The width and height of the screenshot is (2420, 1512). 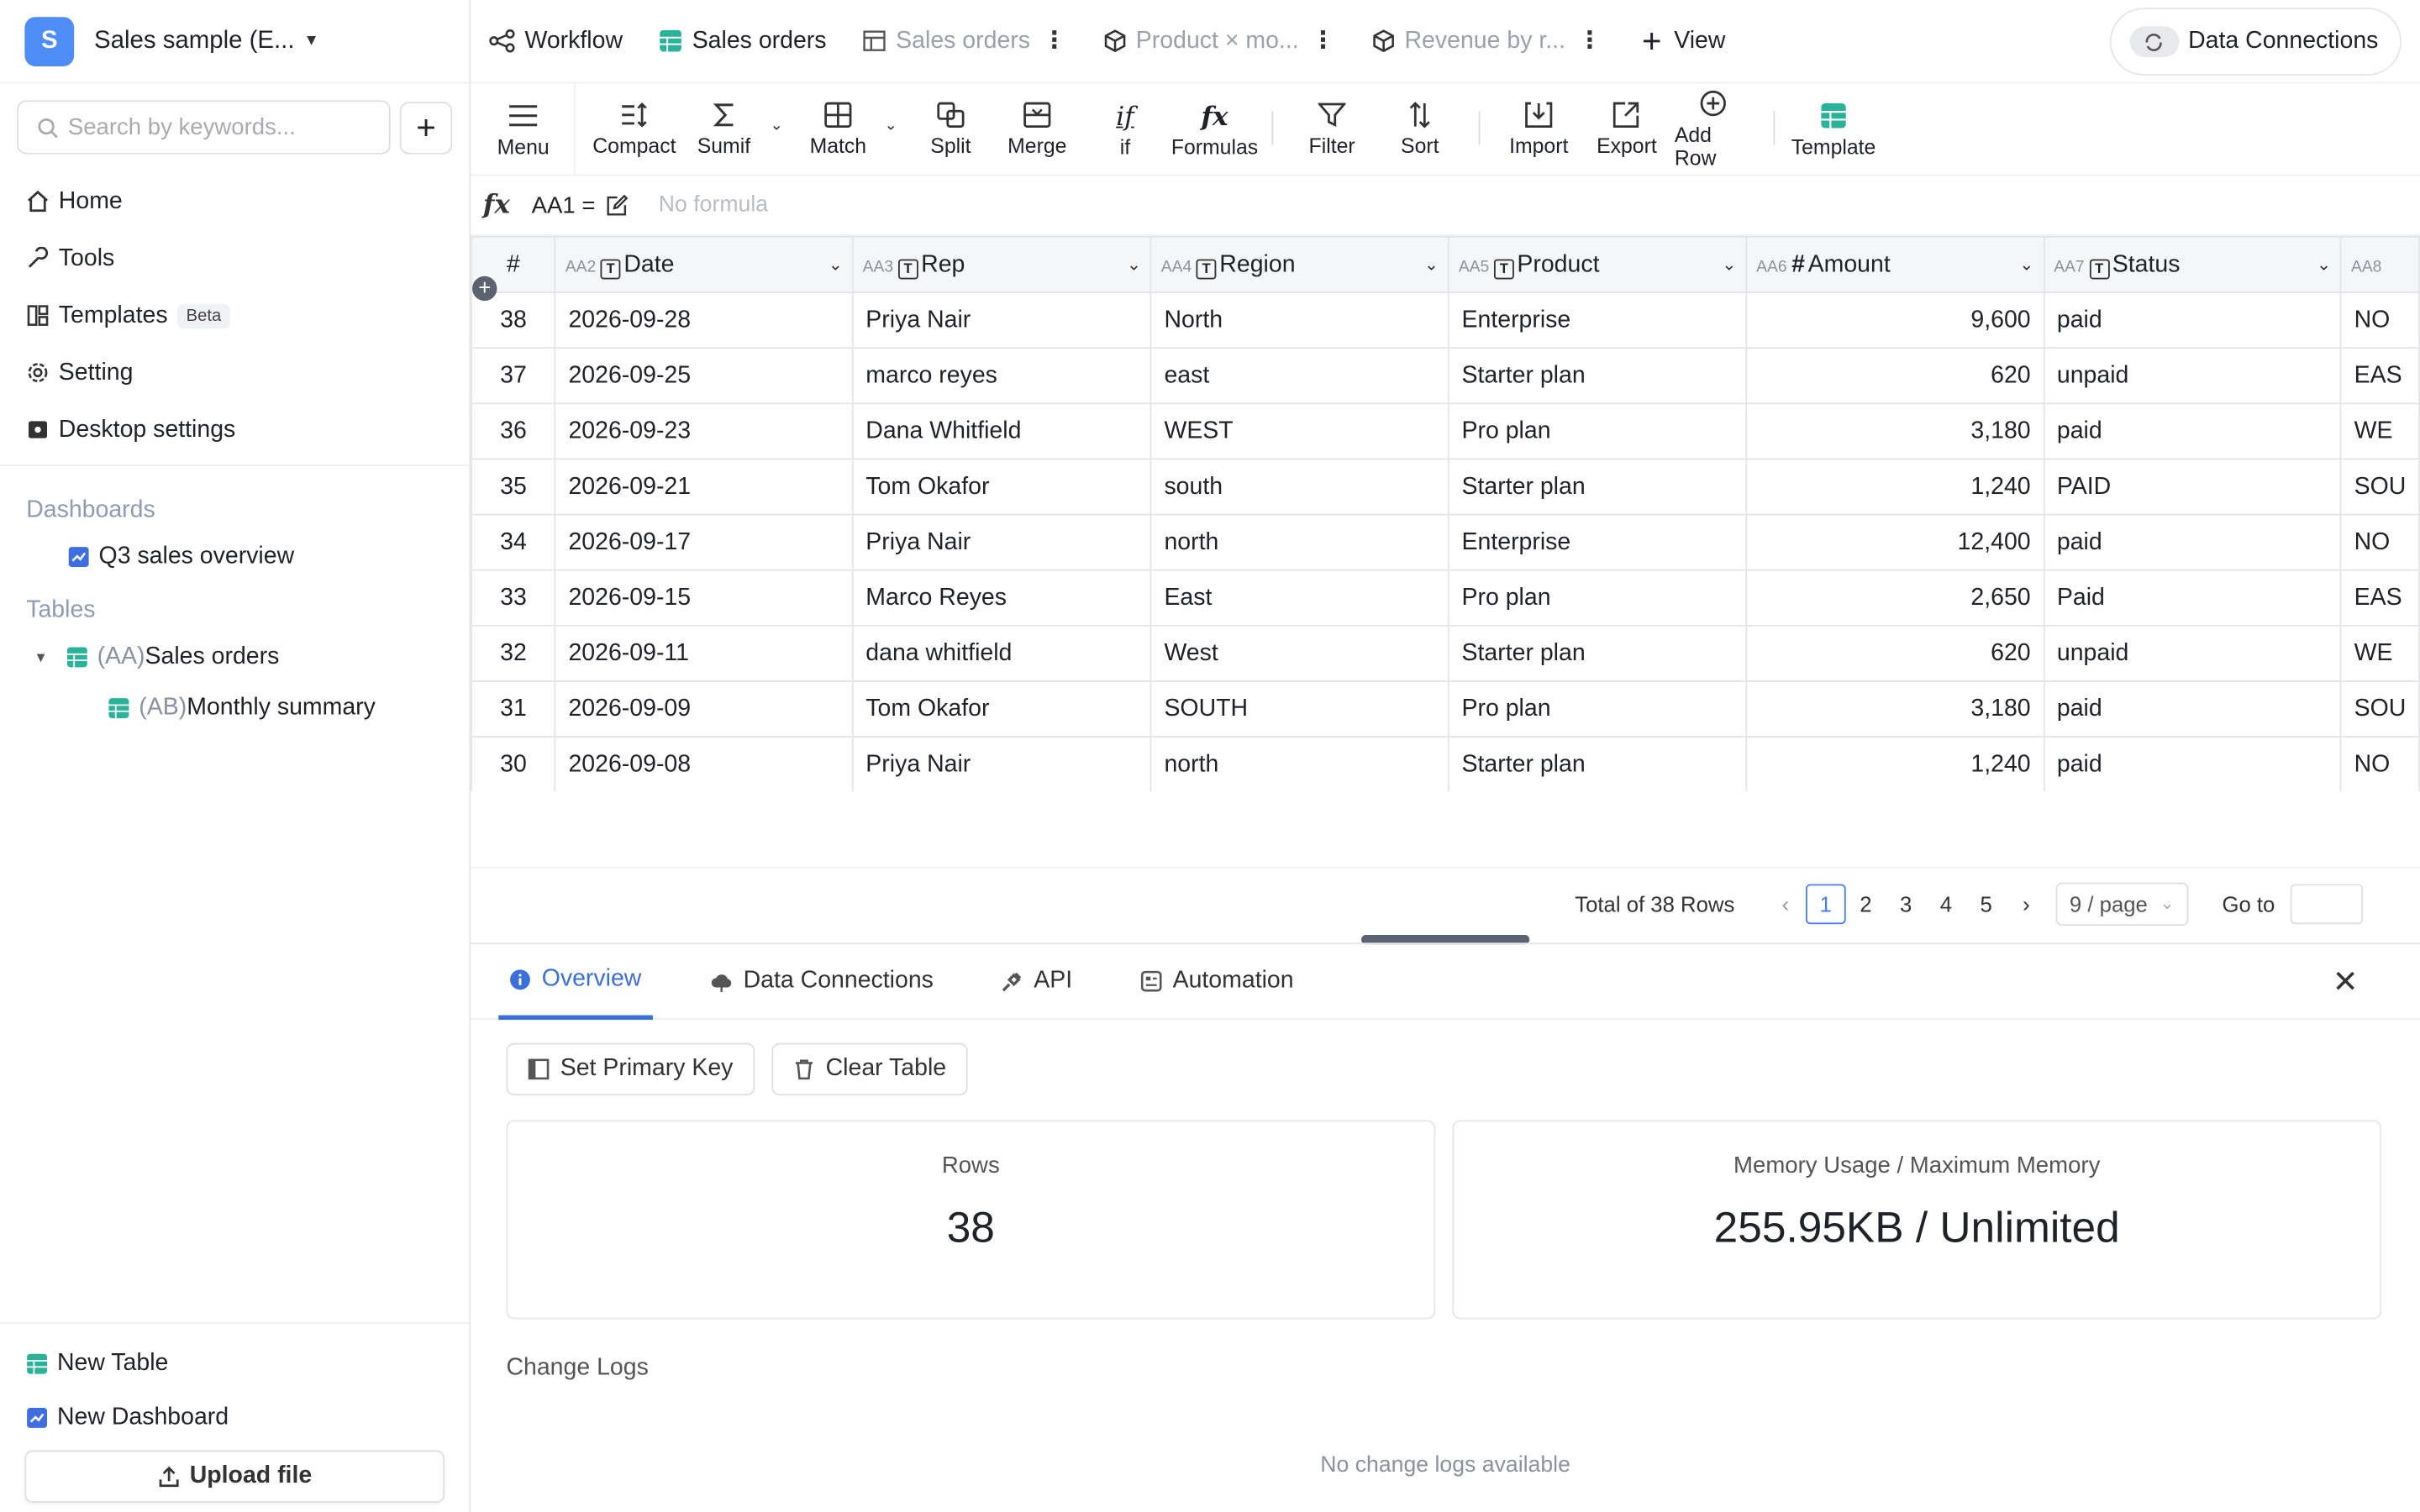 What do you see at coordinates (1597, 264) in the screenshot?
I see `column-header-product: AA5 T Product ⌄` at bounding box center [1597, 264].